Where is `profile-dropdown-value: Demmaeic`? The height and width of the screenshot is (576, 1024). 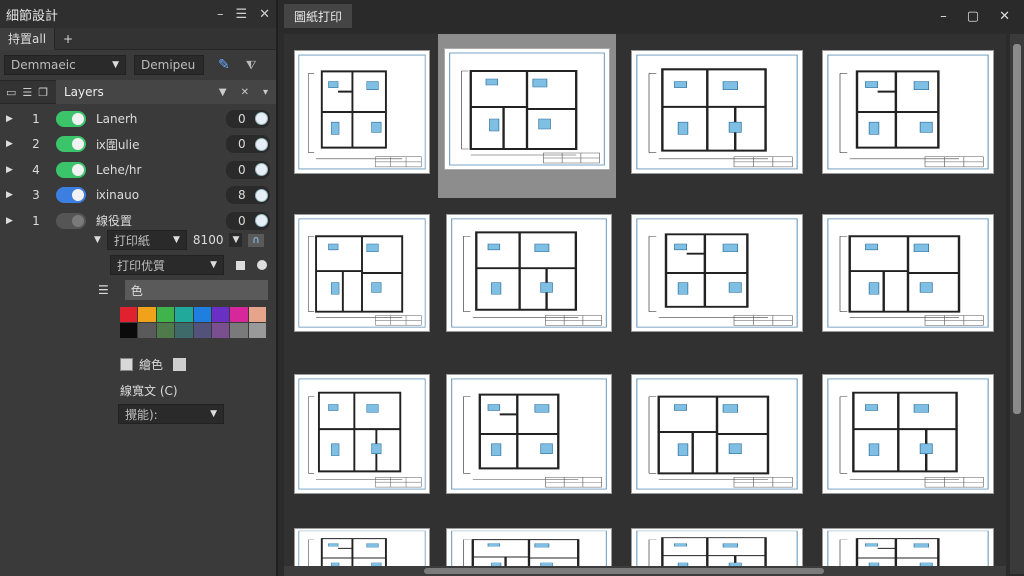 profile-dropdown-value: Demmaeic is located at coordinates (43, 65).